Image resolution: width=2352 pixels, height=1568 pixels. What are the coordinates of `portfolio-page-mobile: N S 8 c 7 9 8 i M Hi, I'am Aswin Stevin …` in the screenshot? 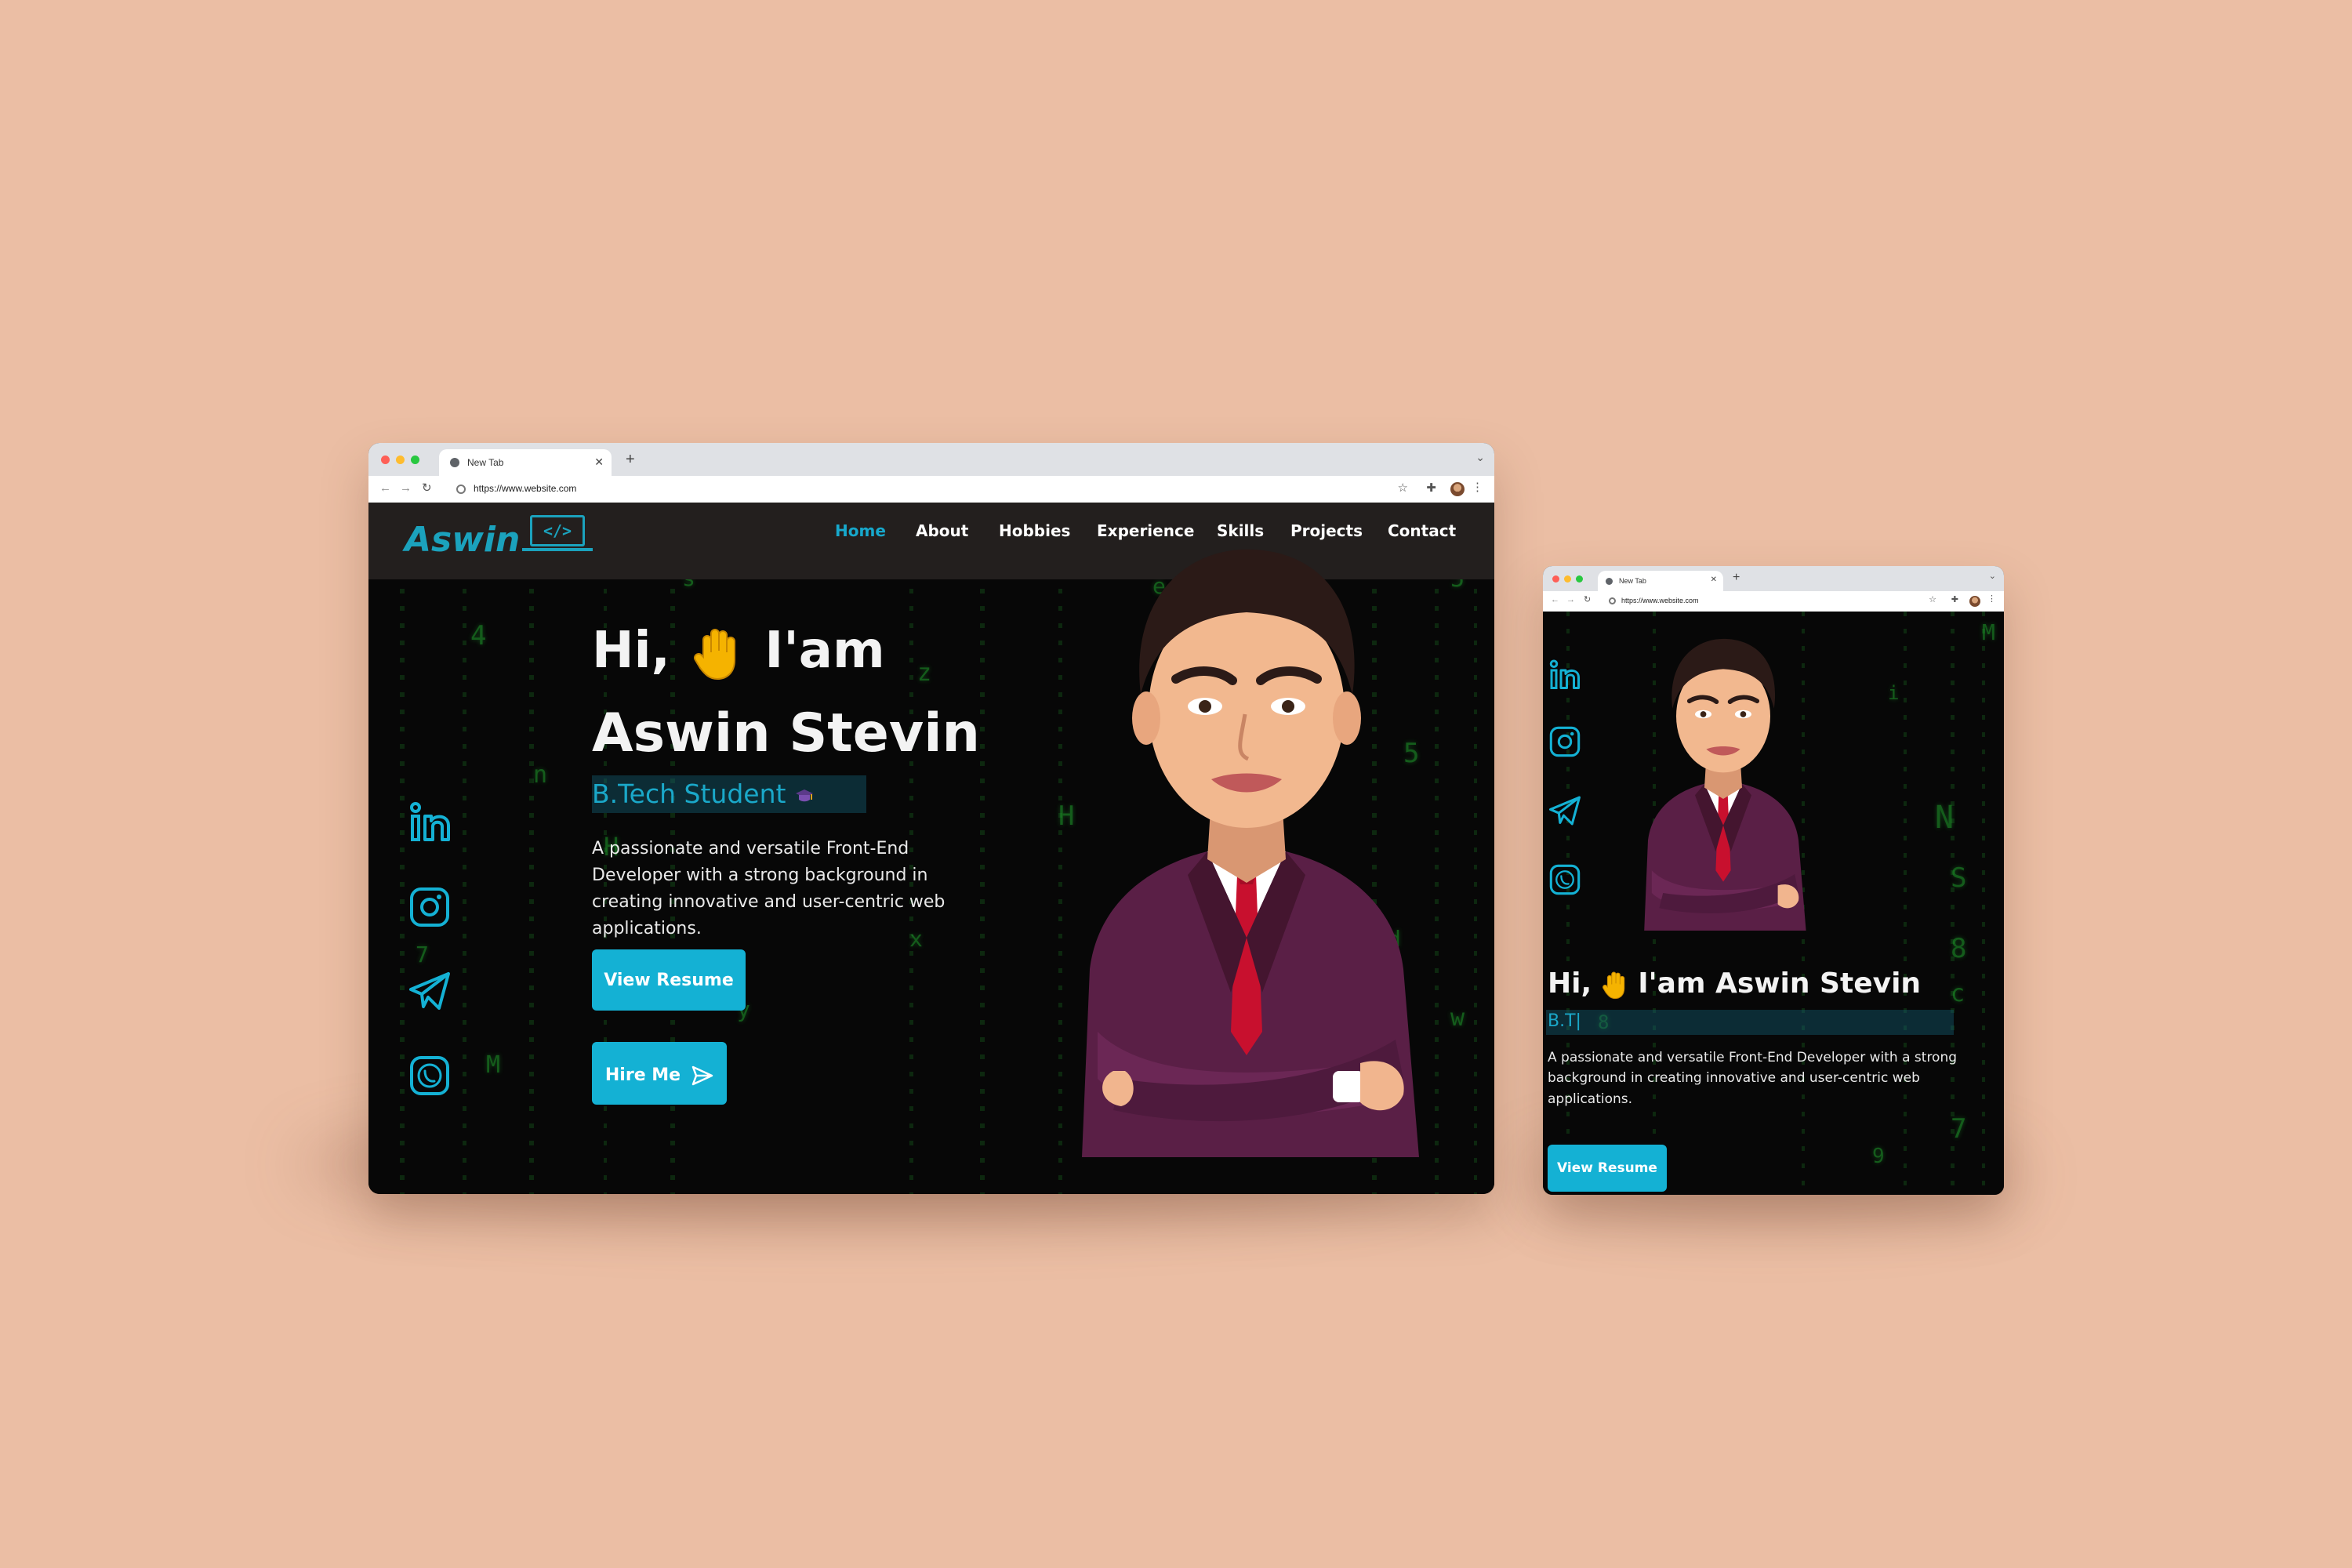 It's located at (1773, 904).